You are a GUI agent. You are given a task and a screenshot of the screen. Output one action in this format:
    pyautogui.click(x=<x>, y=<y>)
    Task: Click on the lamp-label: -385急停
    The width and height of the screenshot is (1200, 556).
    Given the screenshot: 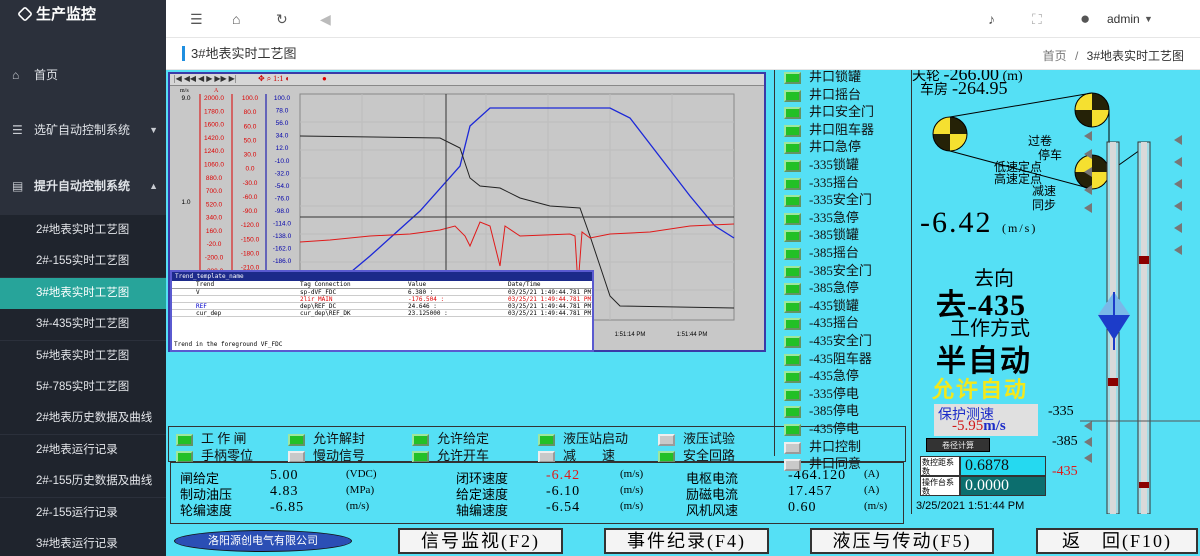 What is the action you would take?
    pyautogui.click(x=834, y=288)
    